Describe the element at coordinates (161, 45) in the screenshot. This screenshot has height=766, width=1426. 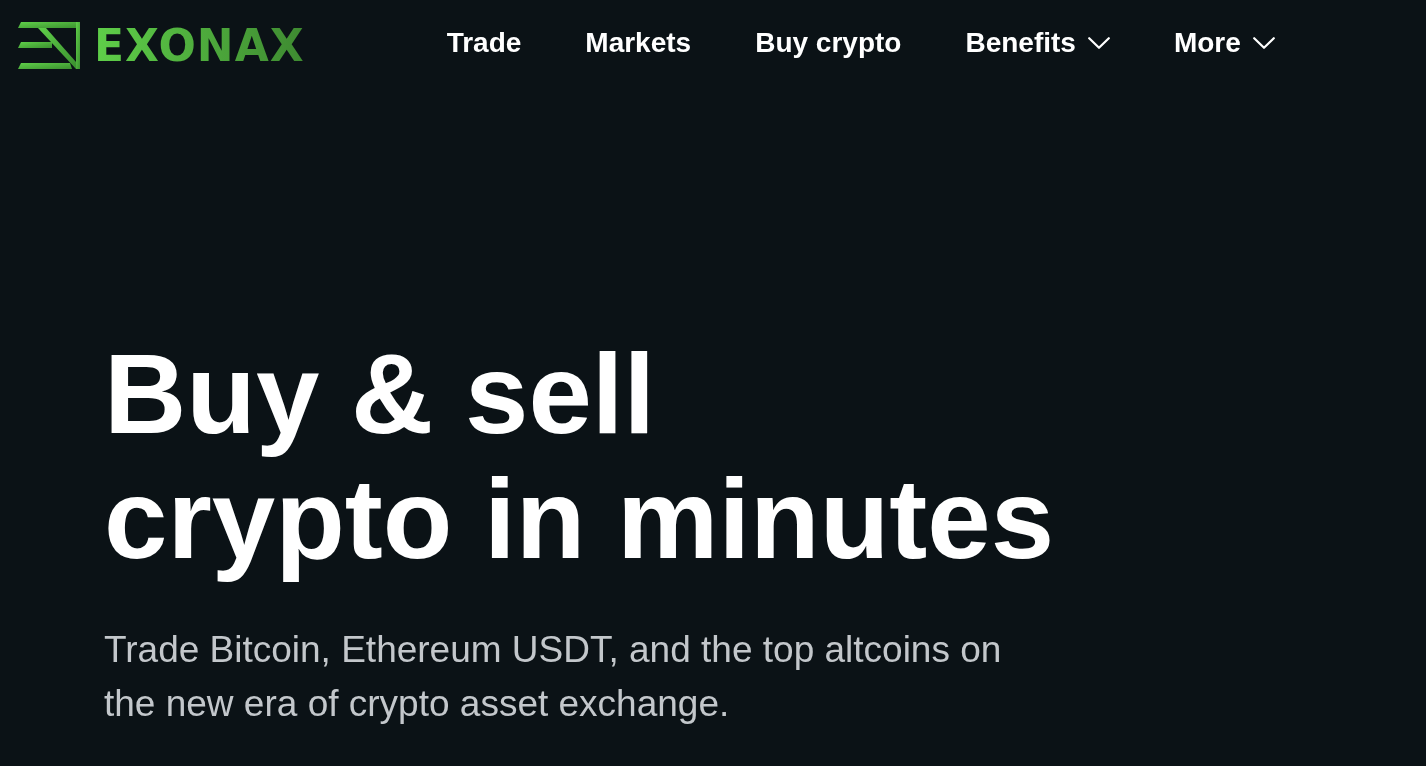
I see `logo: EXONAX` at that location.